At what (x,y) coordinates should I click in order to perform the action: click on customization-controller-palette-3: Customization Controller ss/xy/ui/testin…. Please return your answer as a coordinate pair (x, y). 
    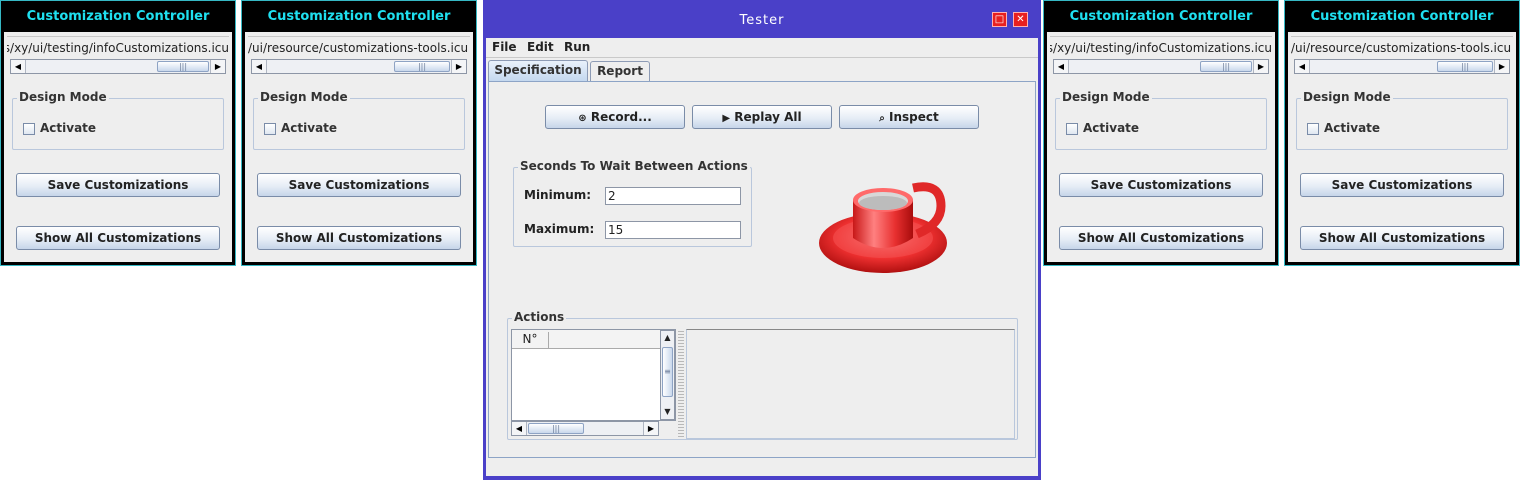
    Looking at the image, I should click on (1161, 133).